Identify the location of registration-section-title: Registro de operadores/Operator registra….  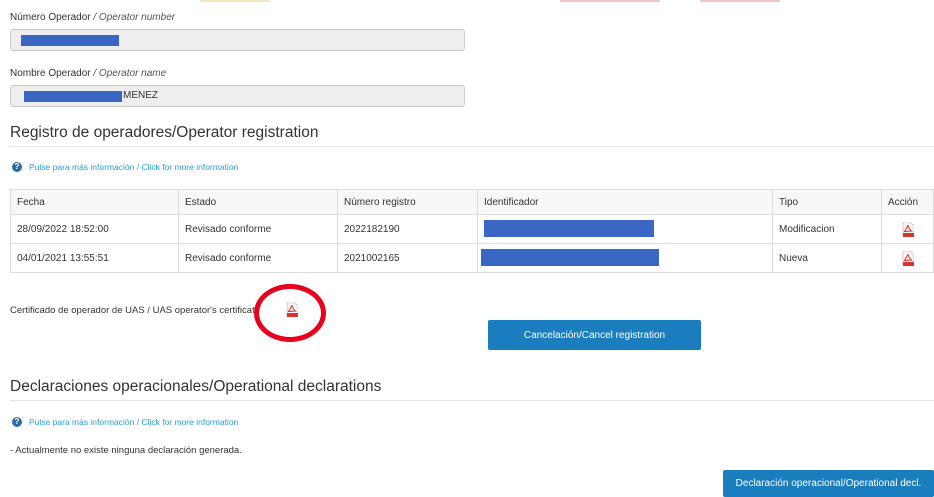
(164, 132).